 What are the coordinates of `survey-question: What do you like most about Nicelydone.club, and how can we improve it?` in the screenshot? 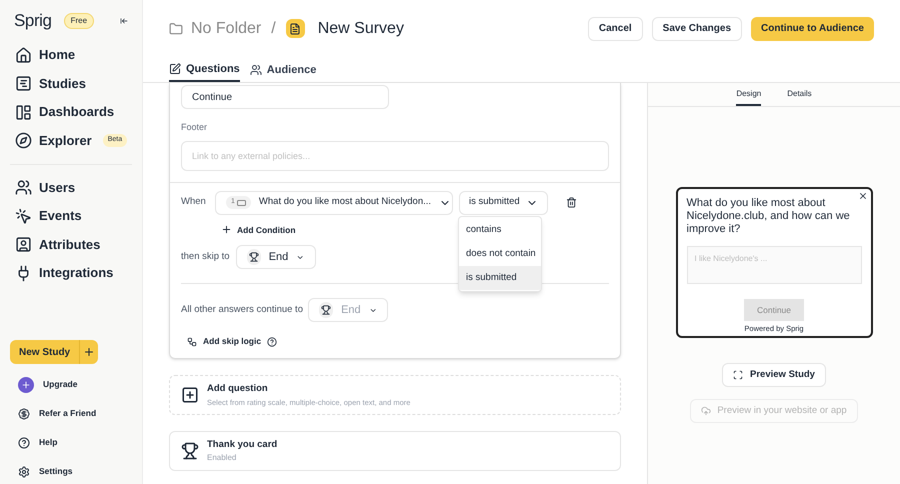 It's located at (768, 216).